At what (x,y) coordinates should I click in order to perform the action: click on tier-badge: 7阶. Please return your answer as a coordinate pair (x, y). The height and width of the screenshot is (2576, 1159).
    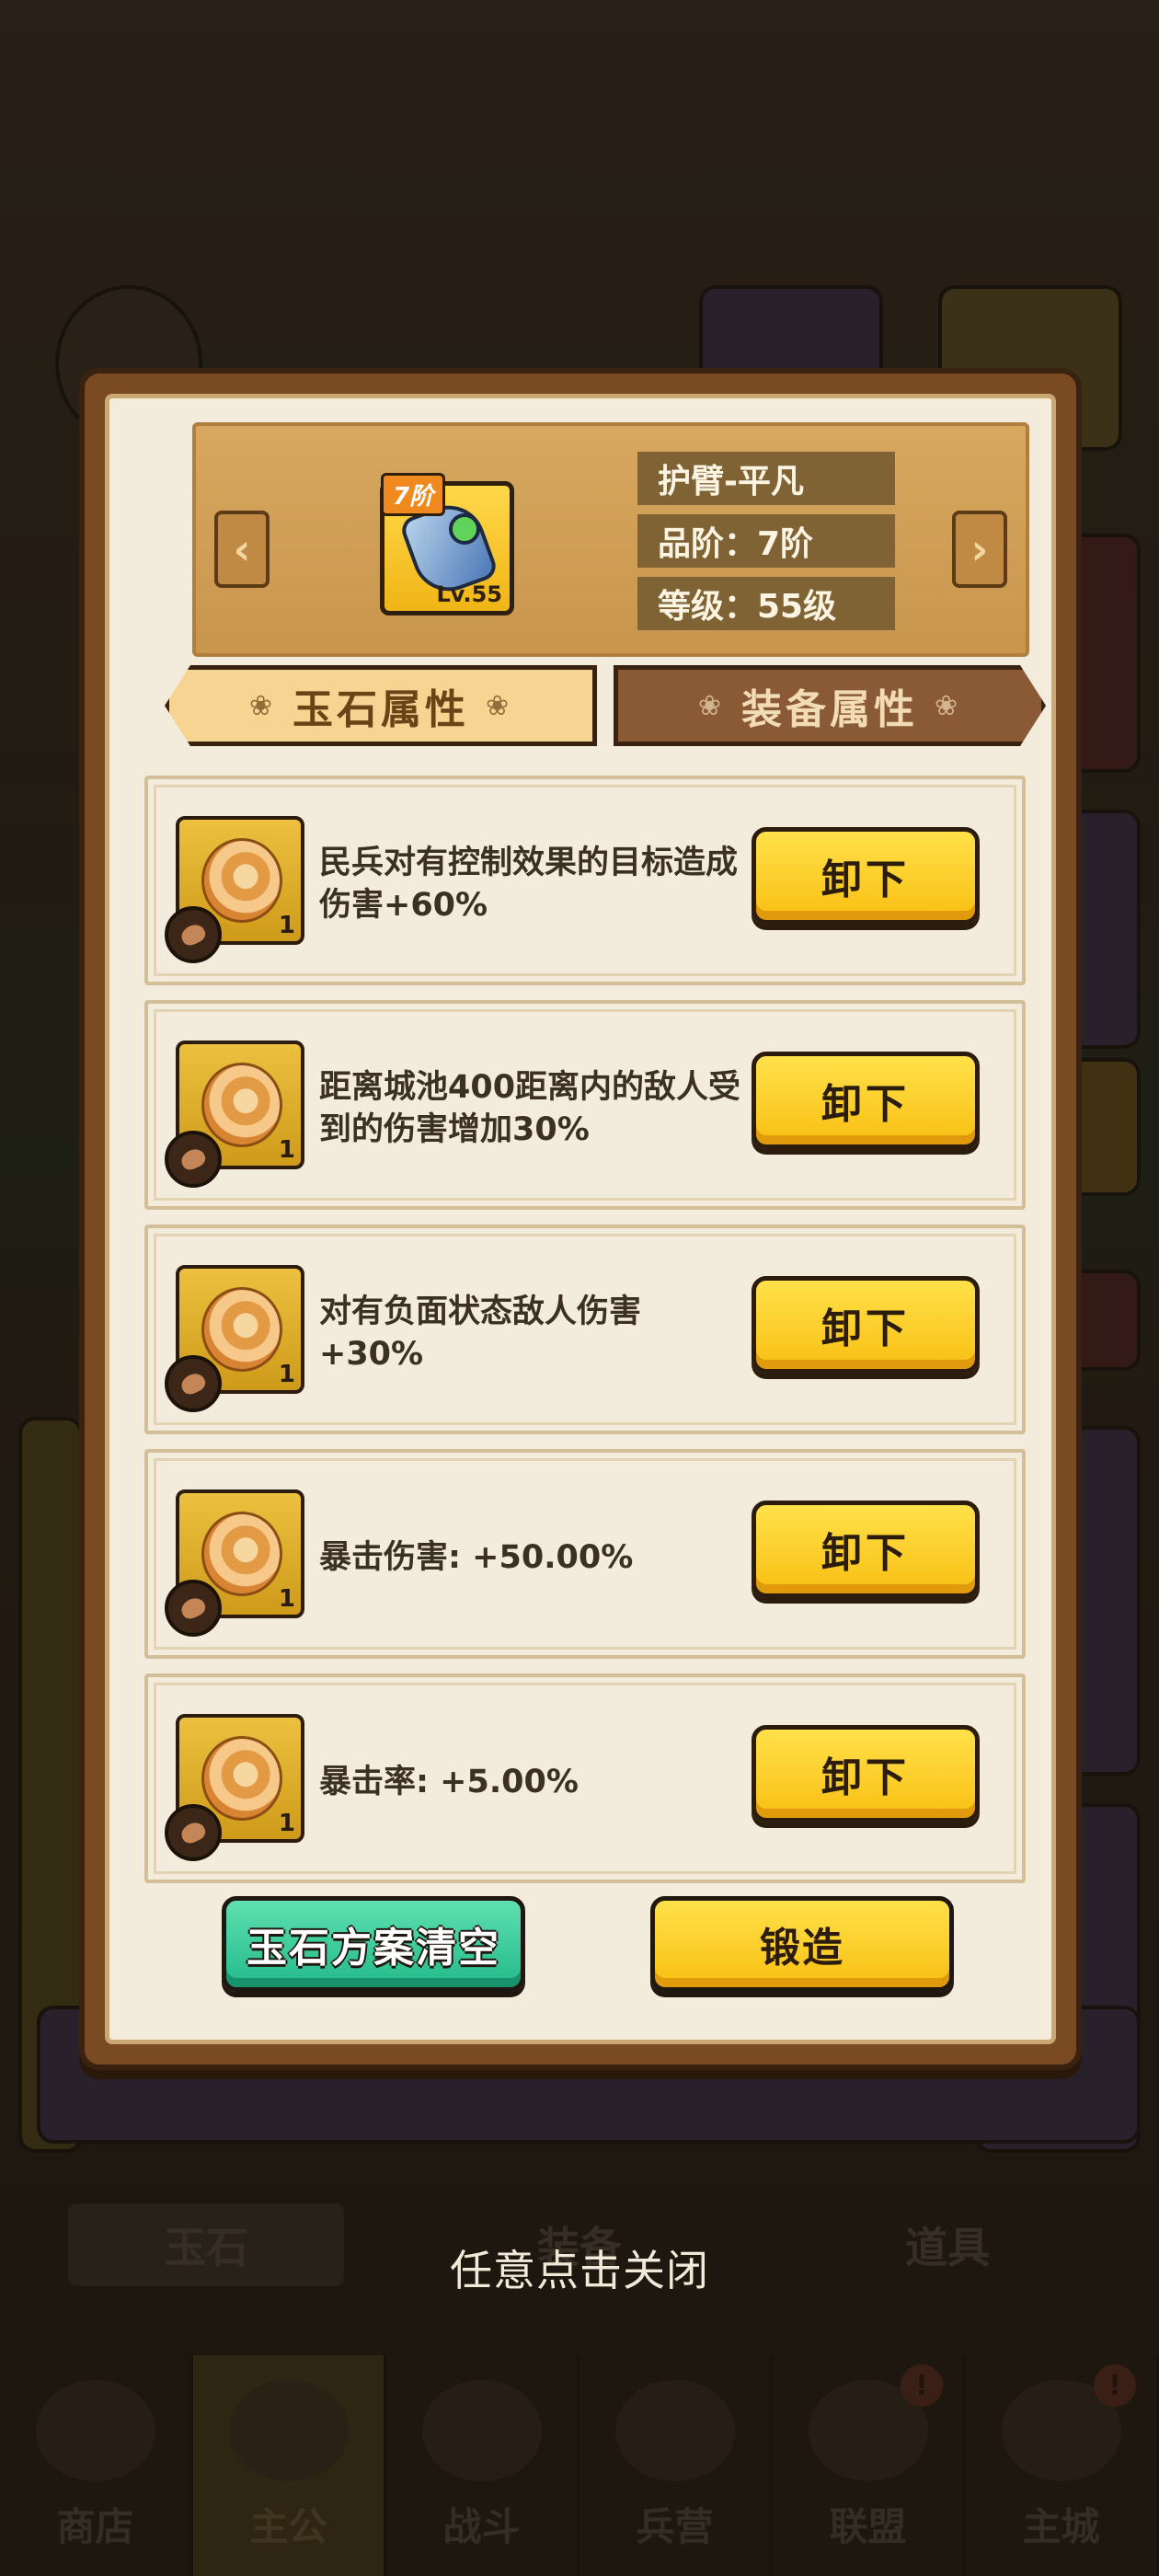
    Looking at the image, I should click on (413, 494).